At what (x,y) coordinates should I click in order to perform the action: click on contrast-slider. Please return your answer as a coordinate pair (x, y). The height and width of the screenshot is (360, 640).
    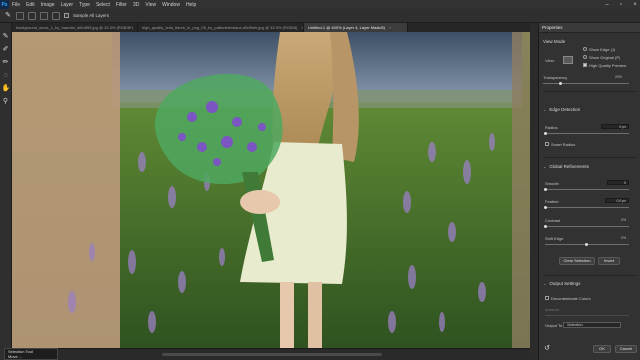
    Looking at the image, I should click on (587, 226).